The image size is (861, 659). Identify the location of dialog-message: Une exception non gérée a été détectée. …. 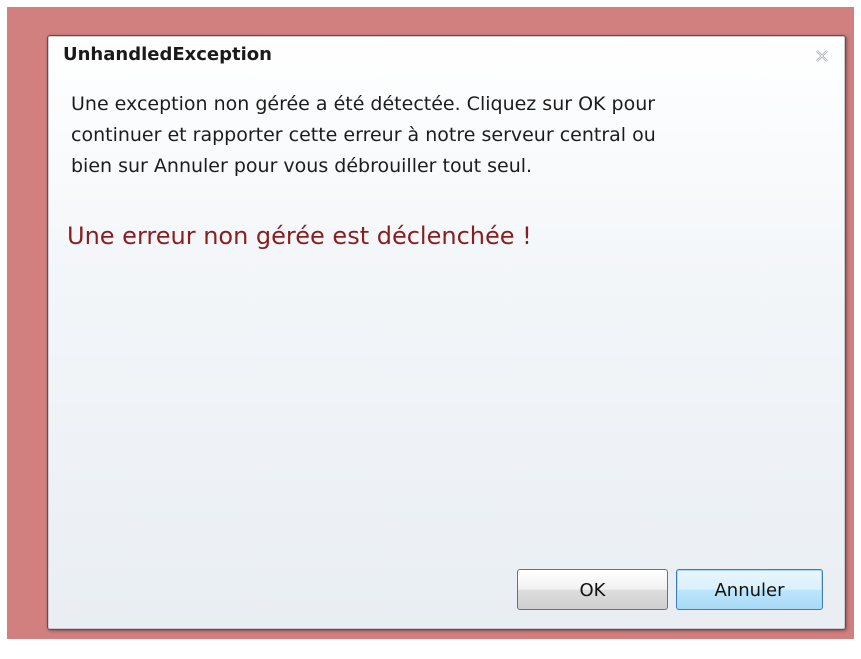
(363, 135).